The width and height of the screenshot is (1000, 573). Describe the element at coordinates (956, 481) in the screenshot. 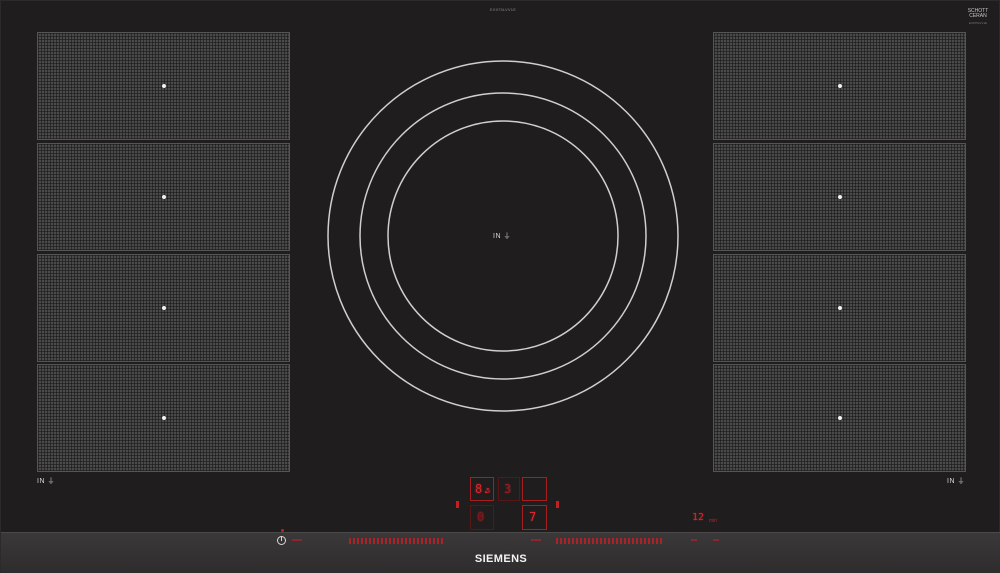

I see `right-induction-mark: IN ⏚` at that location.